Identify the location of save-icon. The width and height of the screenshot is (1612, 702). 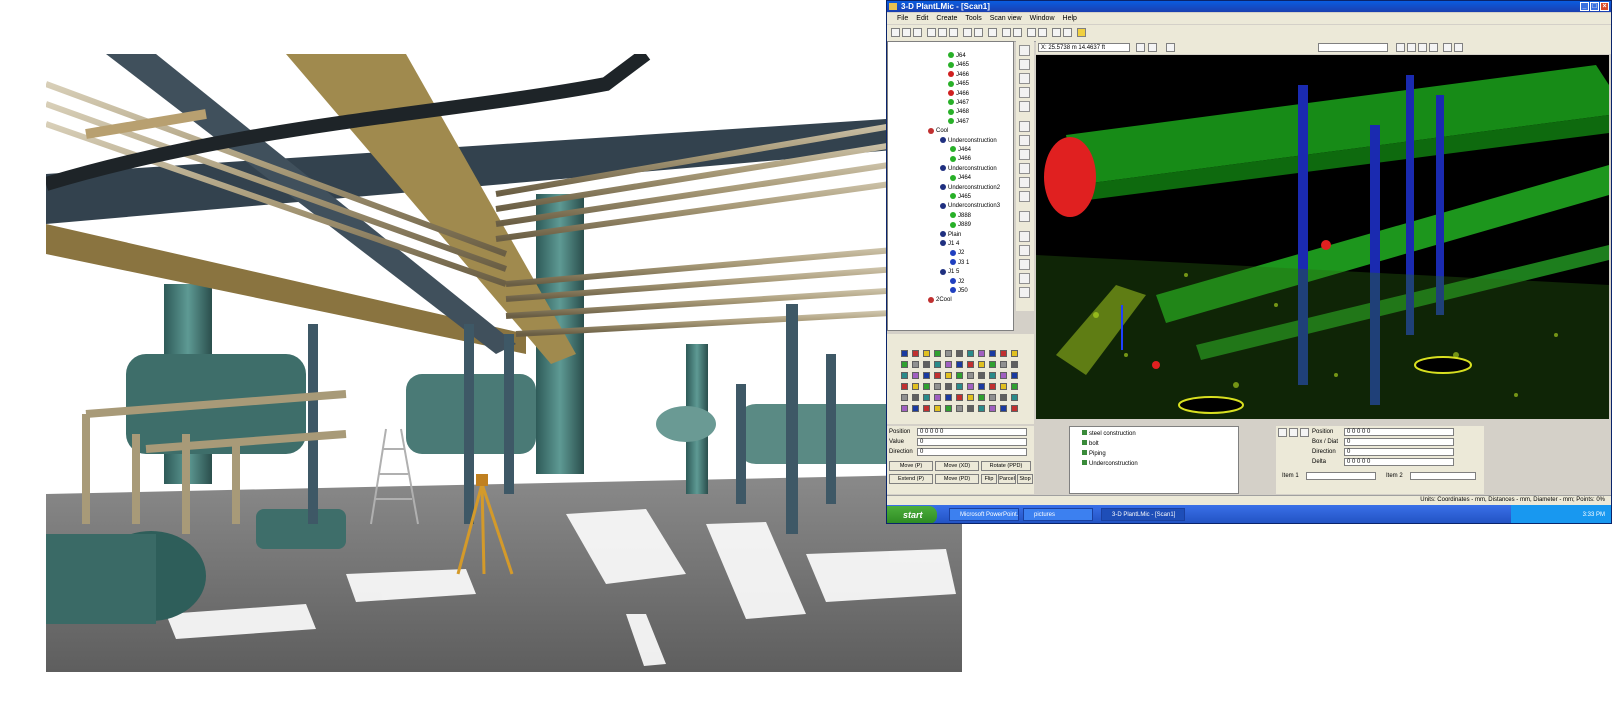
(917, 32).